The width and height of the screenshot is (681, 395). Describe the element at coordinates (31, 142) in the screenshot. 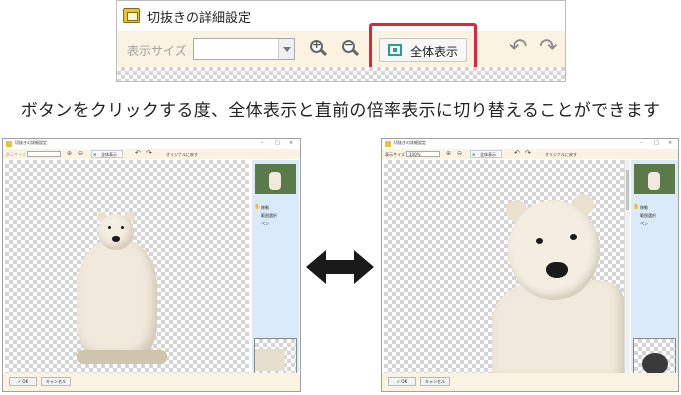

I see `left-window-title: 切抜きの詳細設定` at that location.